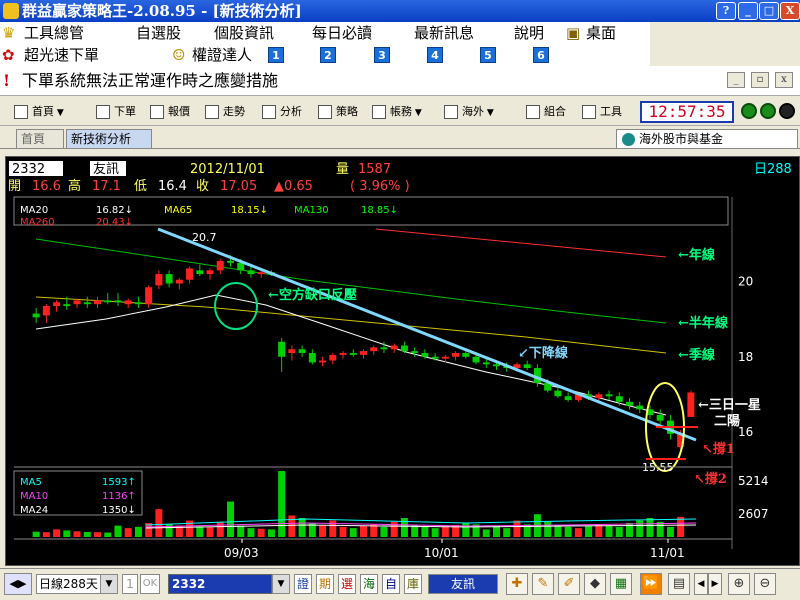 This screenshot has width=800, height=600. Describe the element at coordinates (765, 584) in the screenshot. I see `zoom-out-icon: ⊖` at that location.